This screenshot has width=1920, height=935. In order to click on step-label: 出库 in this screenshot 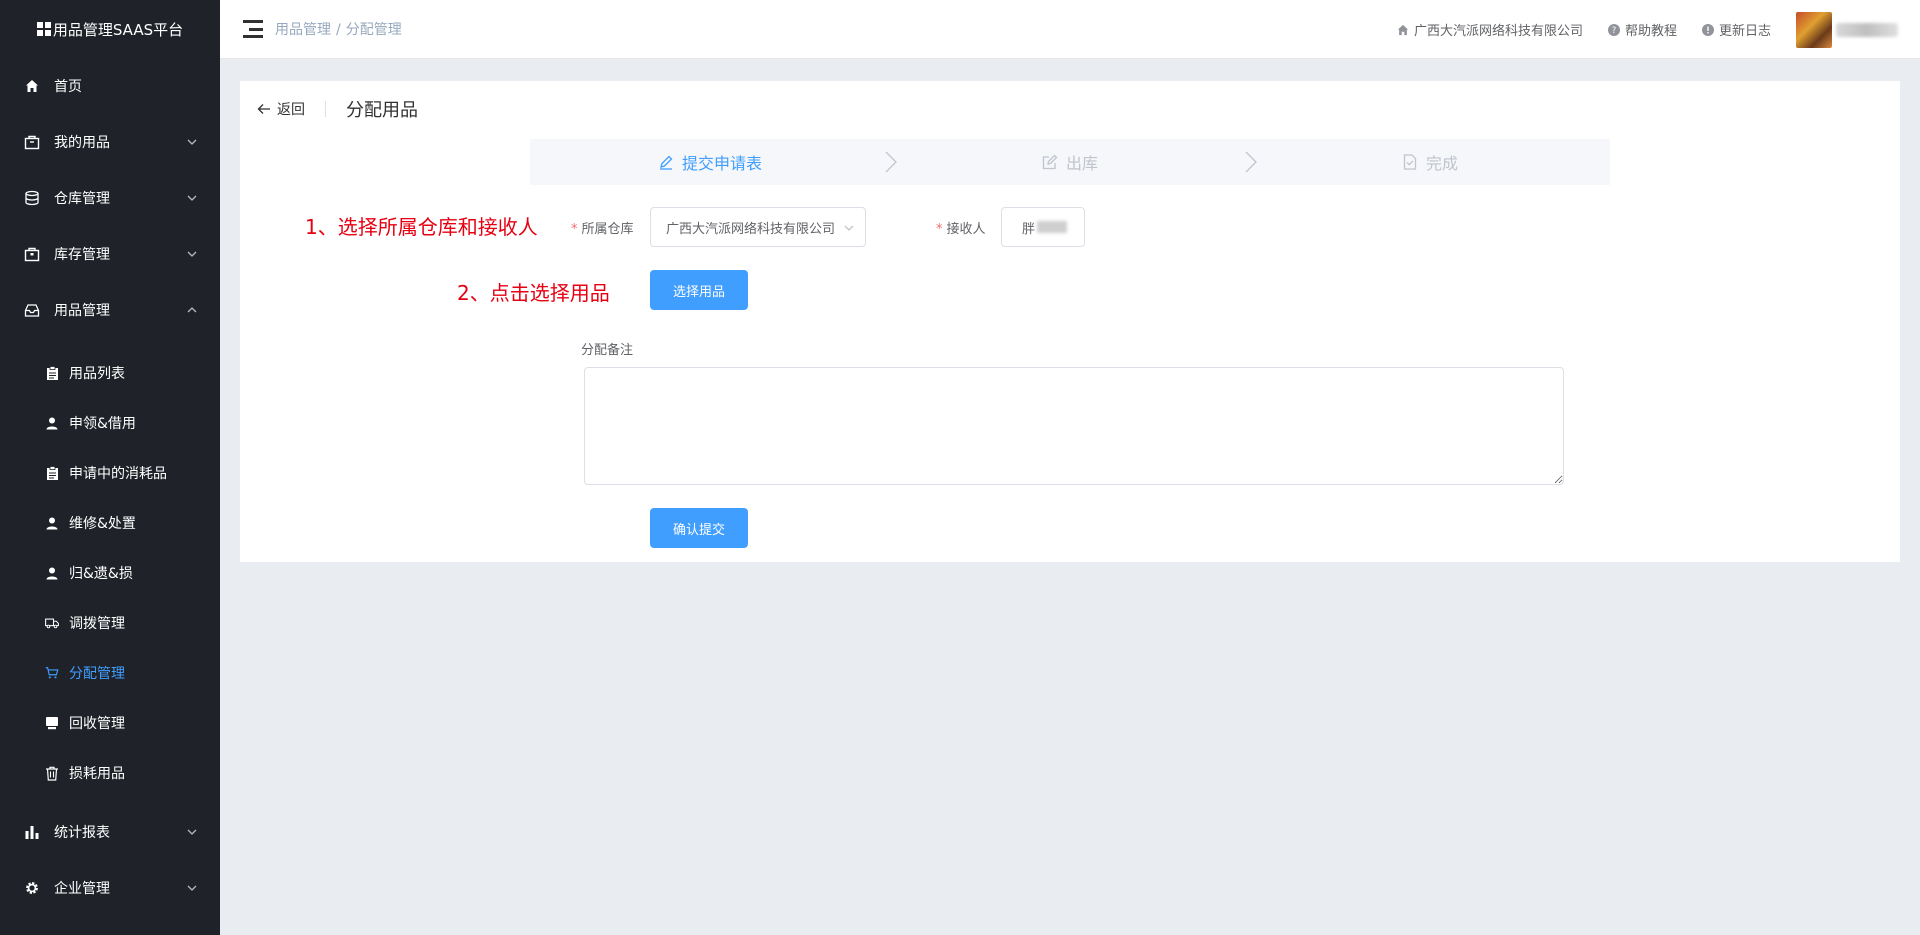, I will do `click(1081, 163)`.